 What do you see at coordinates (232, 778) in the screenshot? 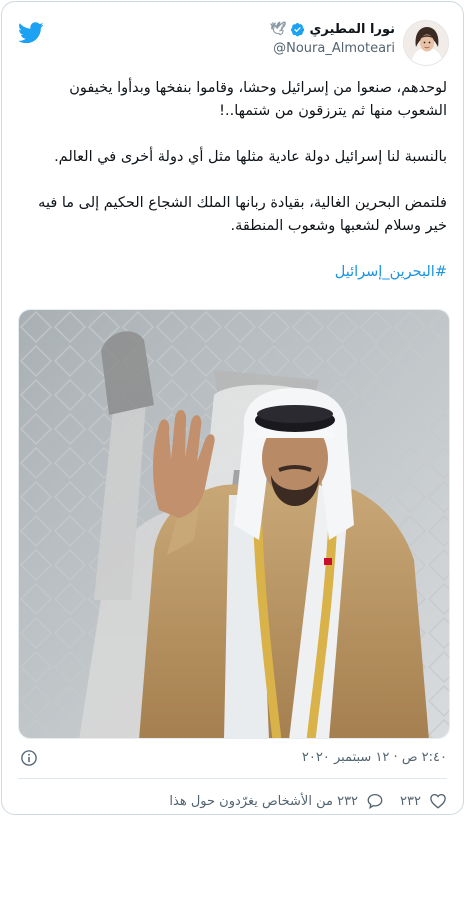
I see `divider` at bounding box center [232, 778].